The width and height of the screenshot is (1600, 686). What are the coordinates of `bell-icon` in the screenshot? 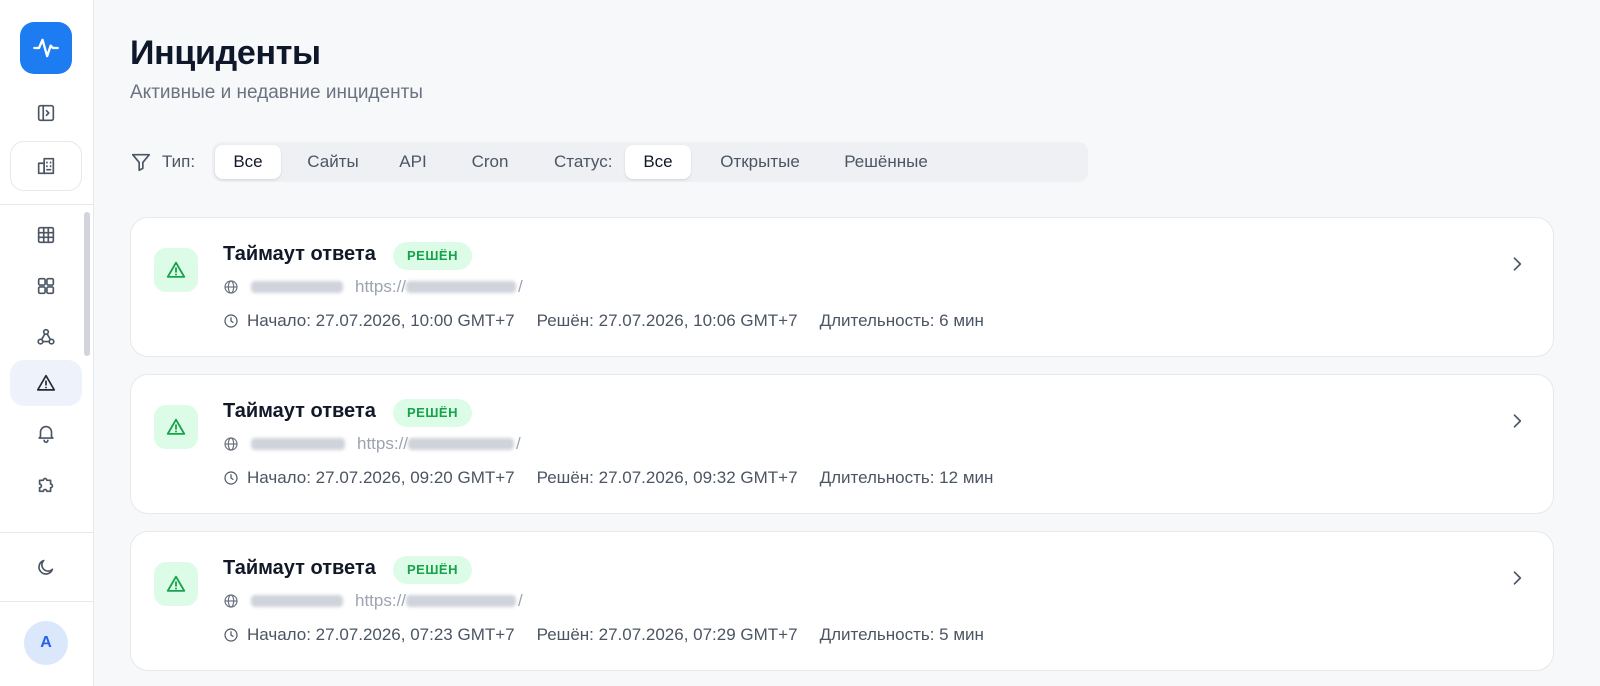 It's located at (46, 434).